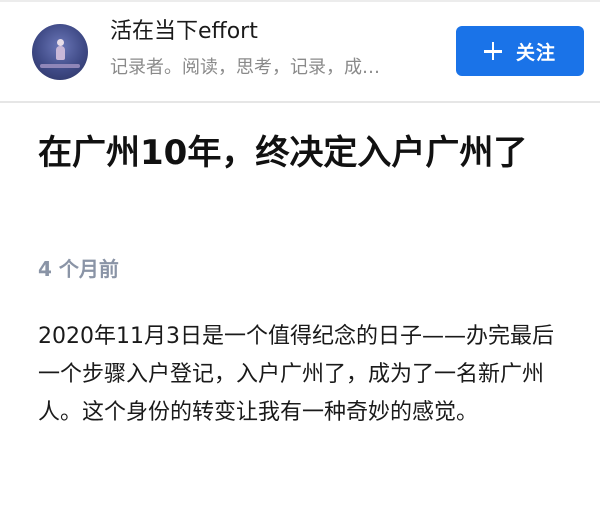 Image resolution: width=600 pixels, height=507 pixels. What do you see at coordinates (492, 51) in the screenshot?
I see `plus-icon` at bounding box center [492, 51].